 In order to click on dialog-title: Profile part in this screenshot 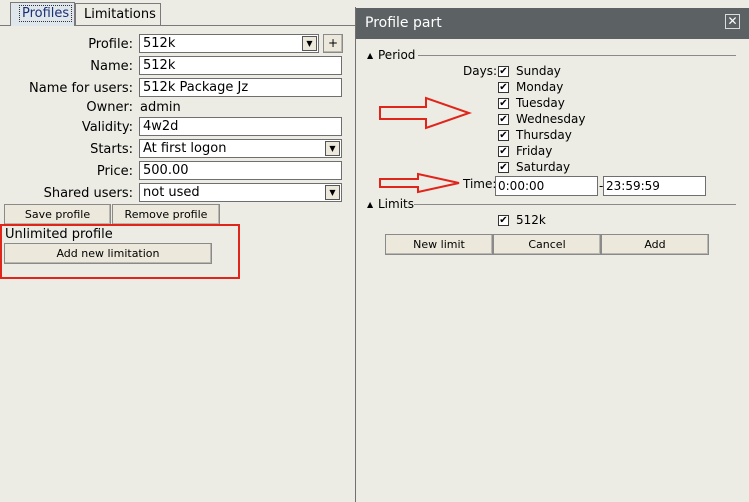, I will do `click(552, 23)`.